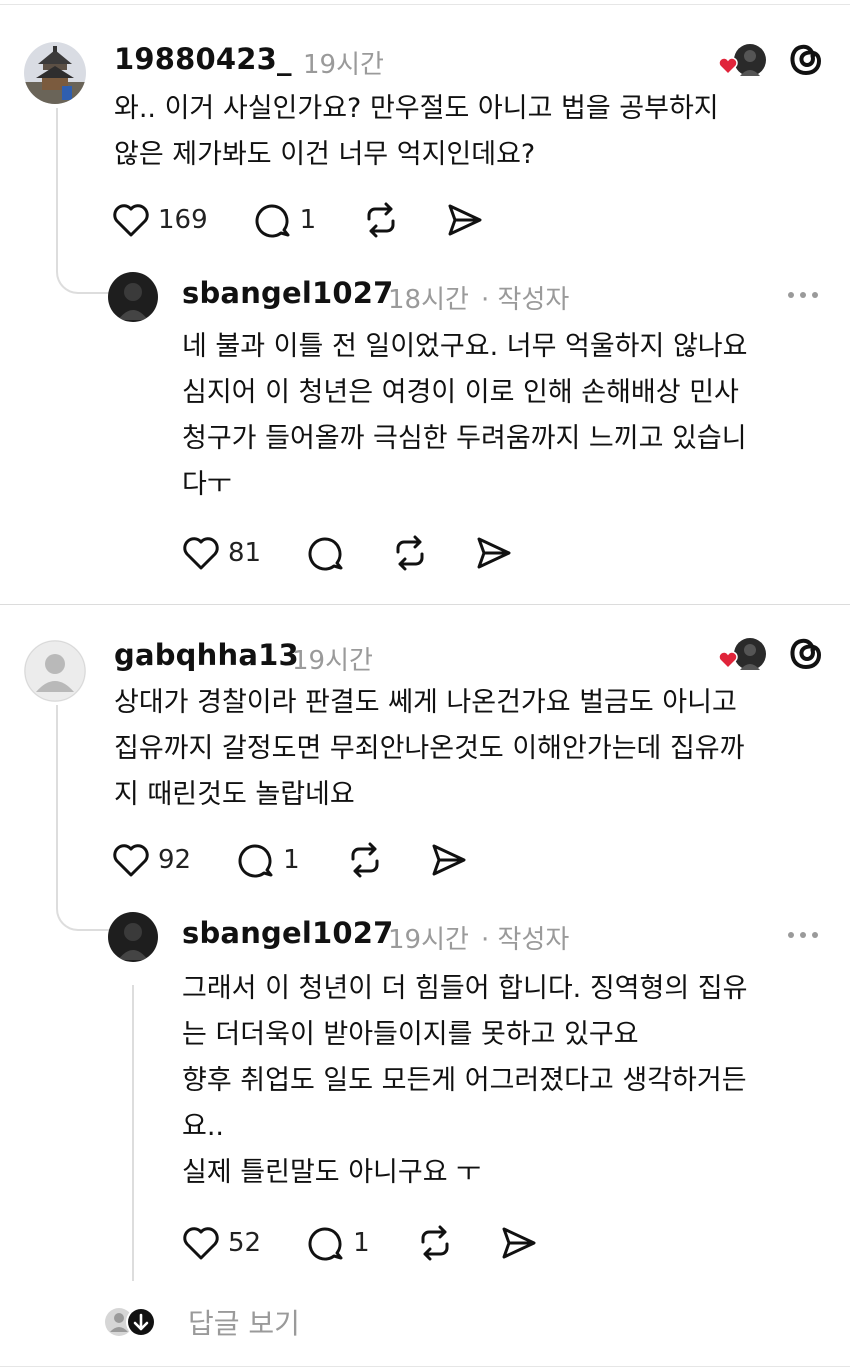 This screenshot has width=850, height=1372. I want to click on comment-text-line: 집유까지 갈정도면 무죄안나온것도 이해안가는데 집유까, so click(429, 748).